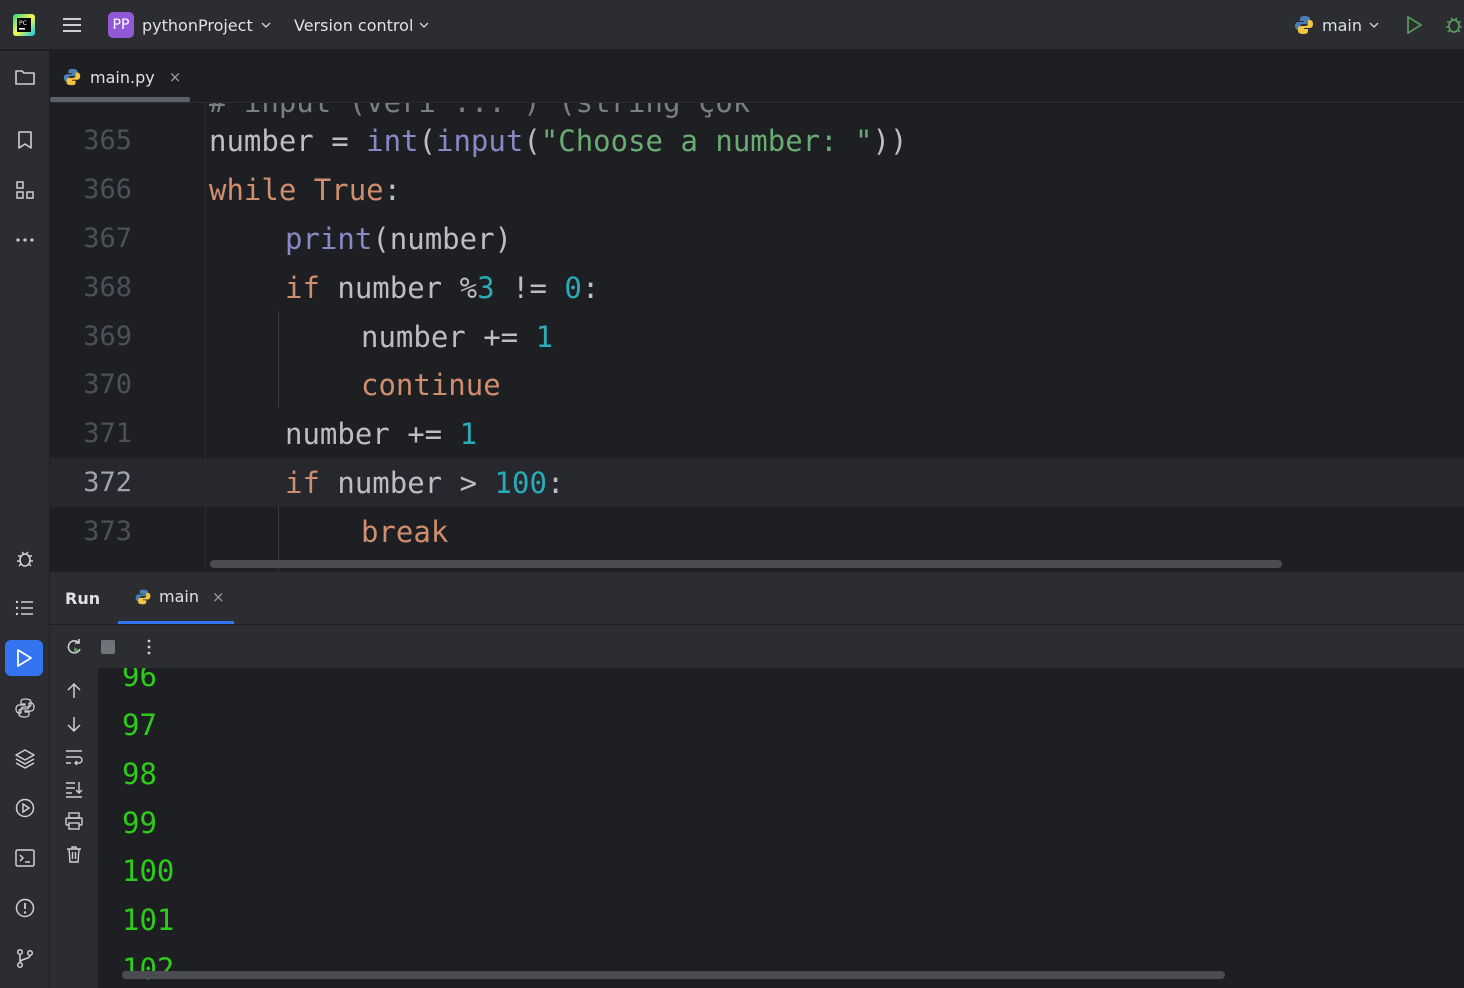  I want to click on line-number: 368, so click(107, 287).